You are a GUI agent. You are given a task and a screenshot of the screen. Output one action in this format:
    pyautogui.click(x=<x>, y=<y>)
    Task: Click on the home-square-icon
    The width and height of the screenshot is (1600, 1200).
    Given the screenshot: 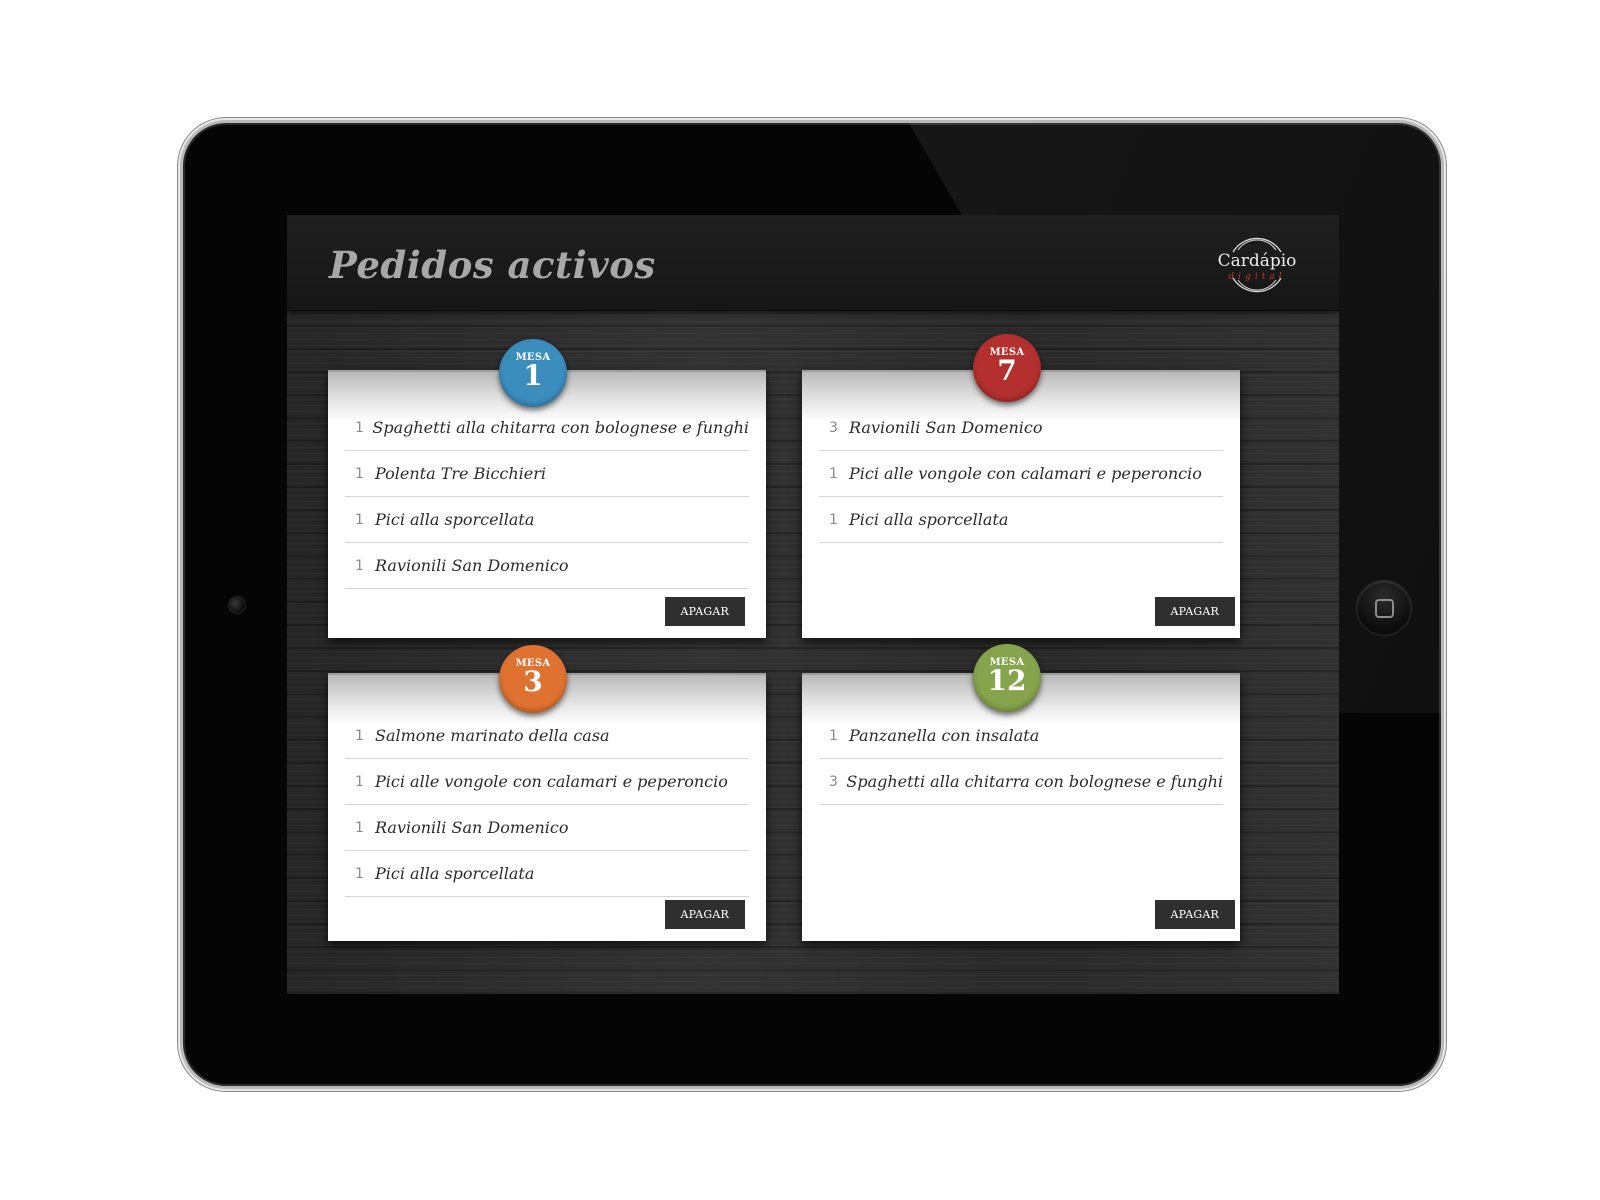 What is the action you would take?
    pyautogui.click(x=1384, y=608)
    